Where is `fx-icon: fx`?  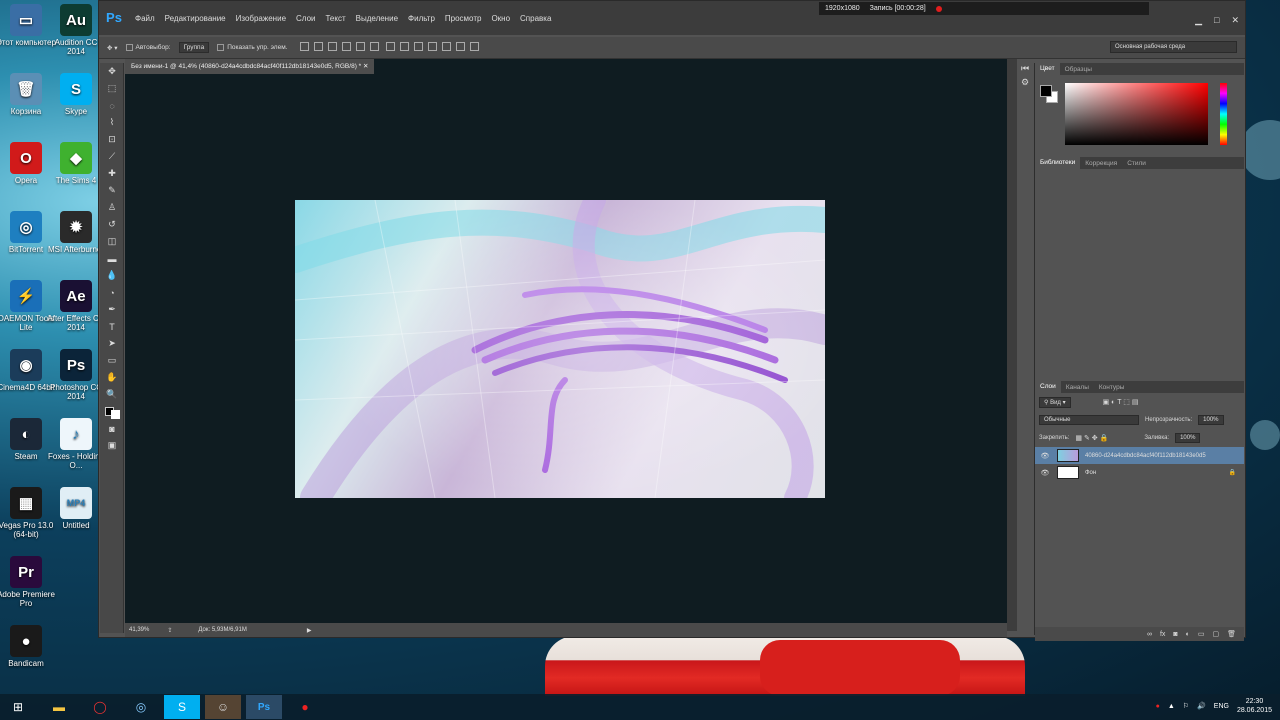 fx-icon: fx is located at coordinates (1162, 634).